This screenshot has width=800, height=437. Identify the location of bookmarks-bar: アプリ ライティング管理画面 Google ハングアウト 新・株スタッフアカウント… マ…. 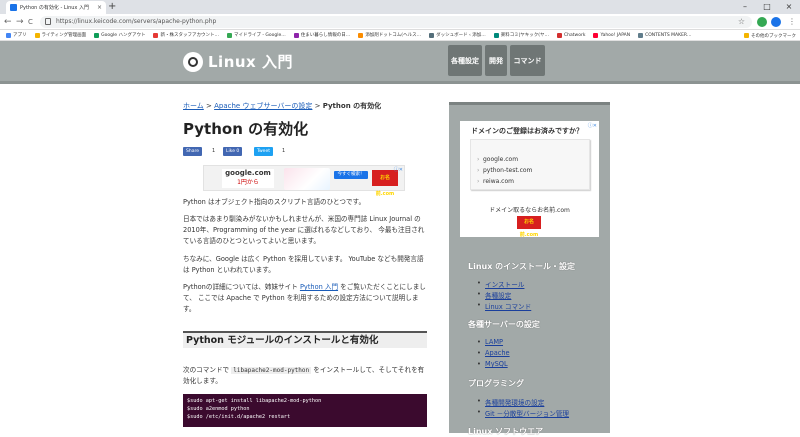
(400, 35).